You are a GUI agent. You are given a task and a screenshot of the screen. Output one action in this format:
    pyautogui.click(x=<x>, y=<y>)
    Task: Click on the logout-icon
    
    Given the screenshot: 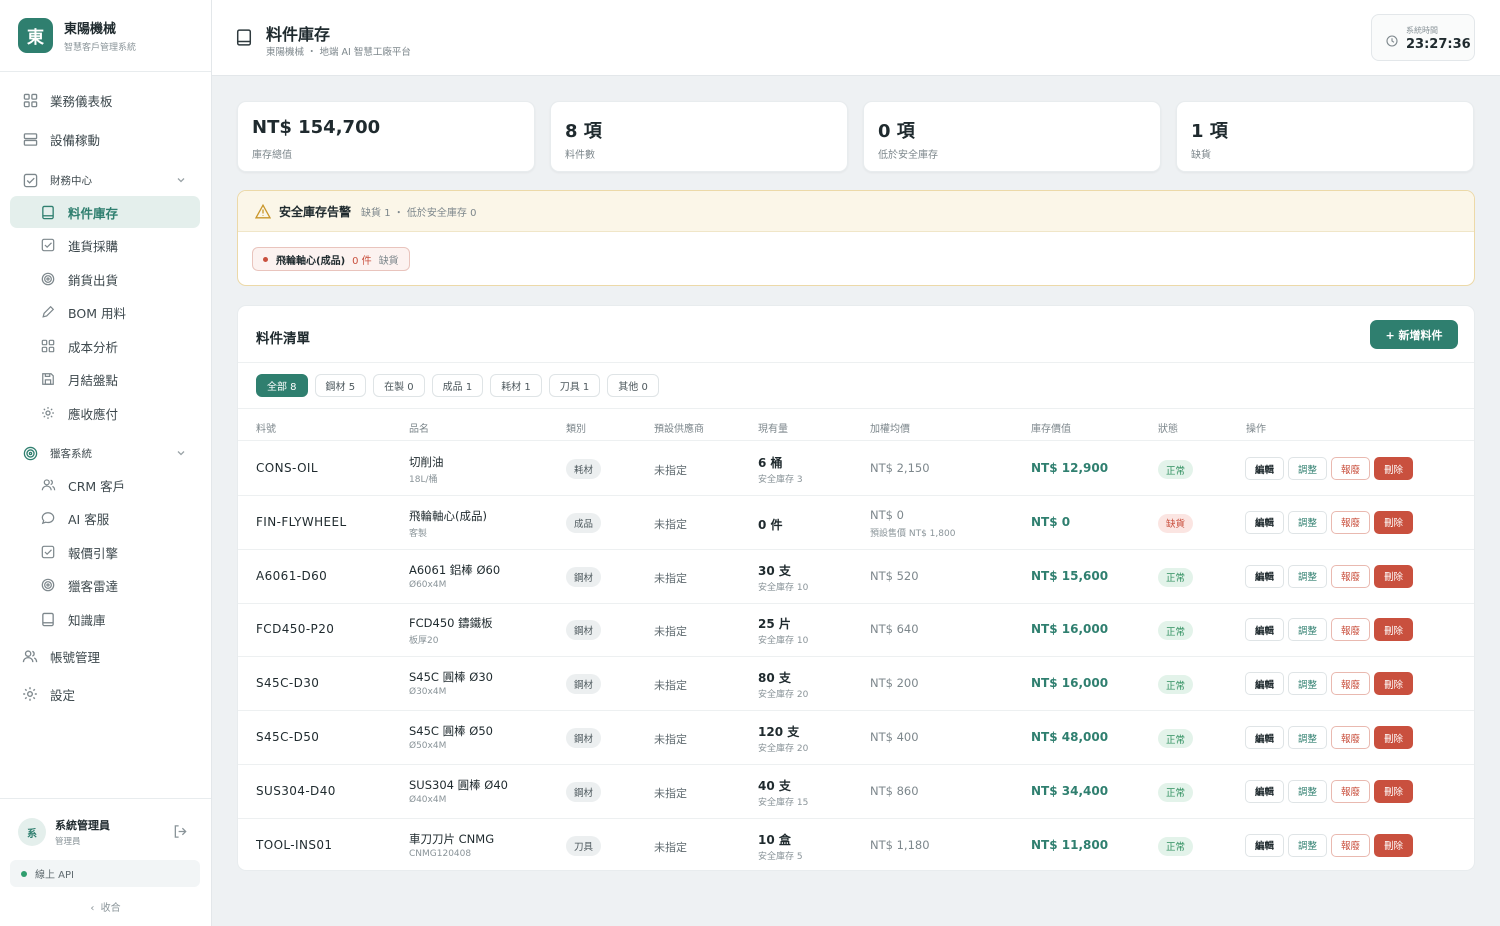 What is the action you would take?
    pyautogui.click(x=181, y=832)
    